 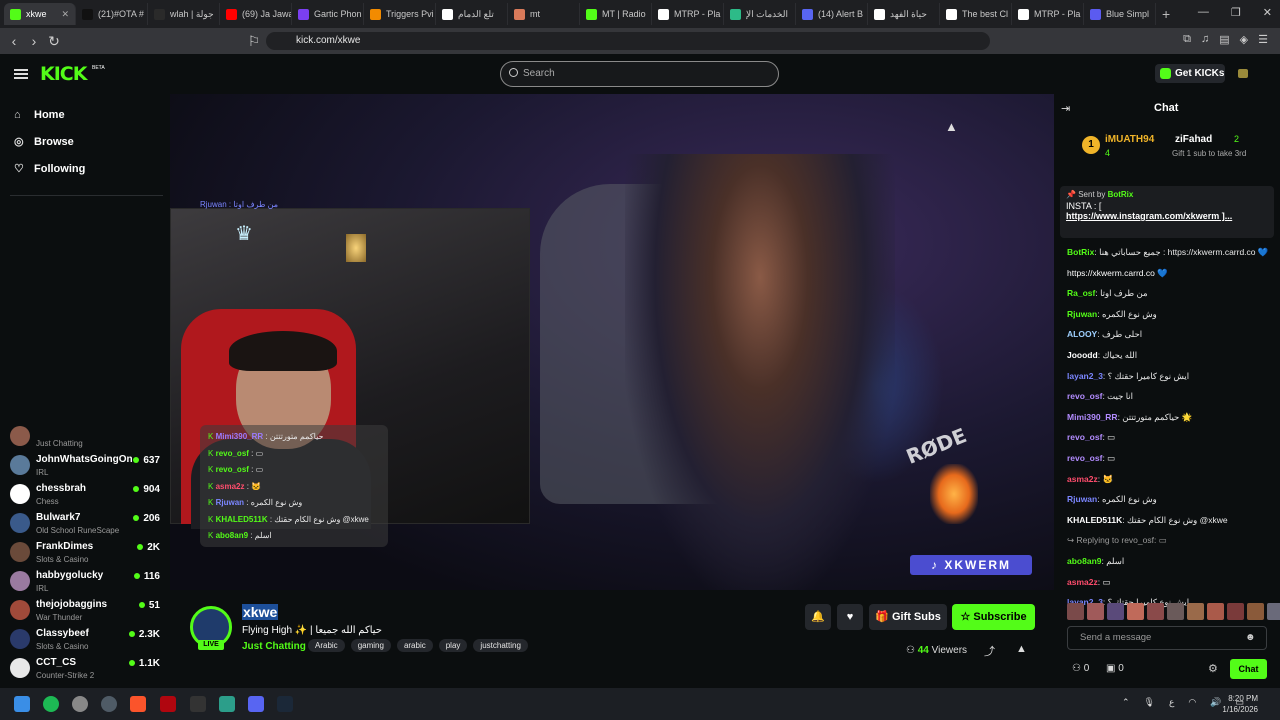 I want to click on browser-tab: Blue Simpl, so click(x=1120, y=14).